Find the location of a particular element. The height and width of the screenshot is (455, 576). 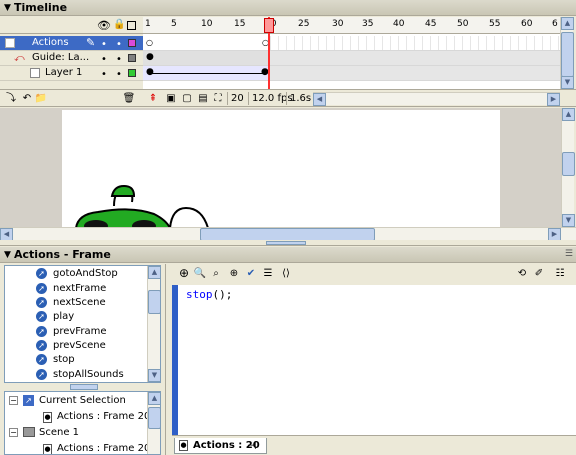

add-item-icon: ⊕ is located at coordinates (184, 273).